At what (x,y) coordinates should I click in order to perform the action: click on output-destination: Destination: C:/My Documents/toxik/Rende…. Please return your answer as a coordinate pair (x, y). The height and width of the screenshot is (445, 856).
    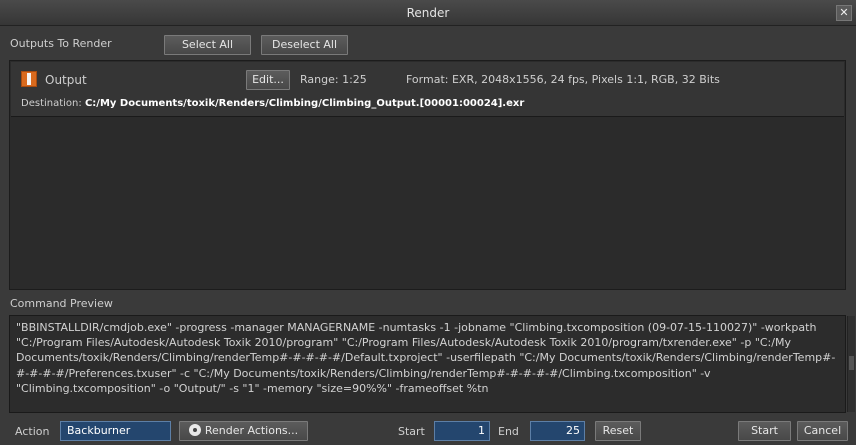
    Looking at the image, I should click on (272, 103).